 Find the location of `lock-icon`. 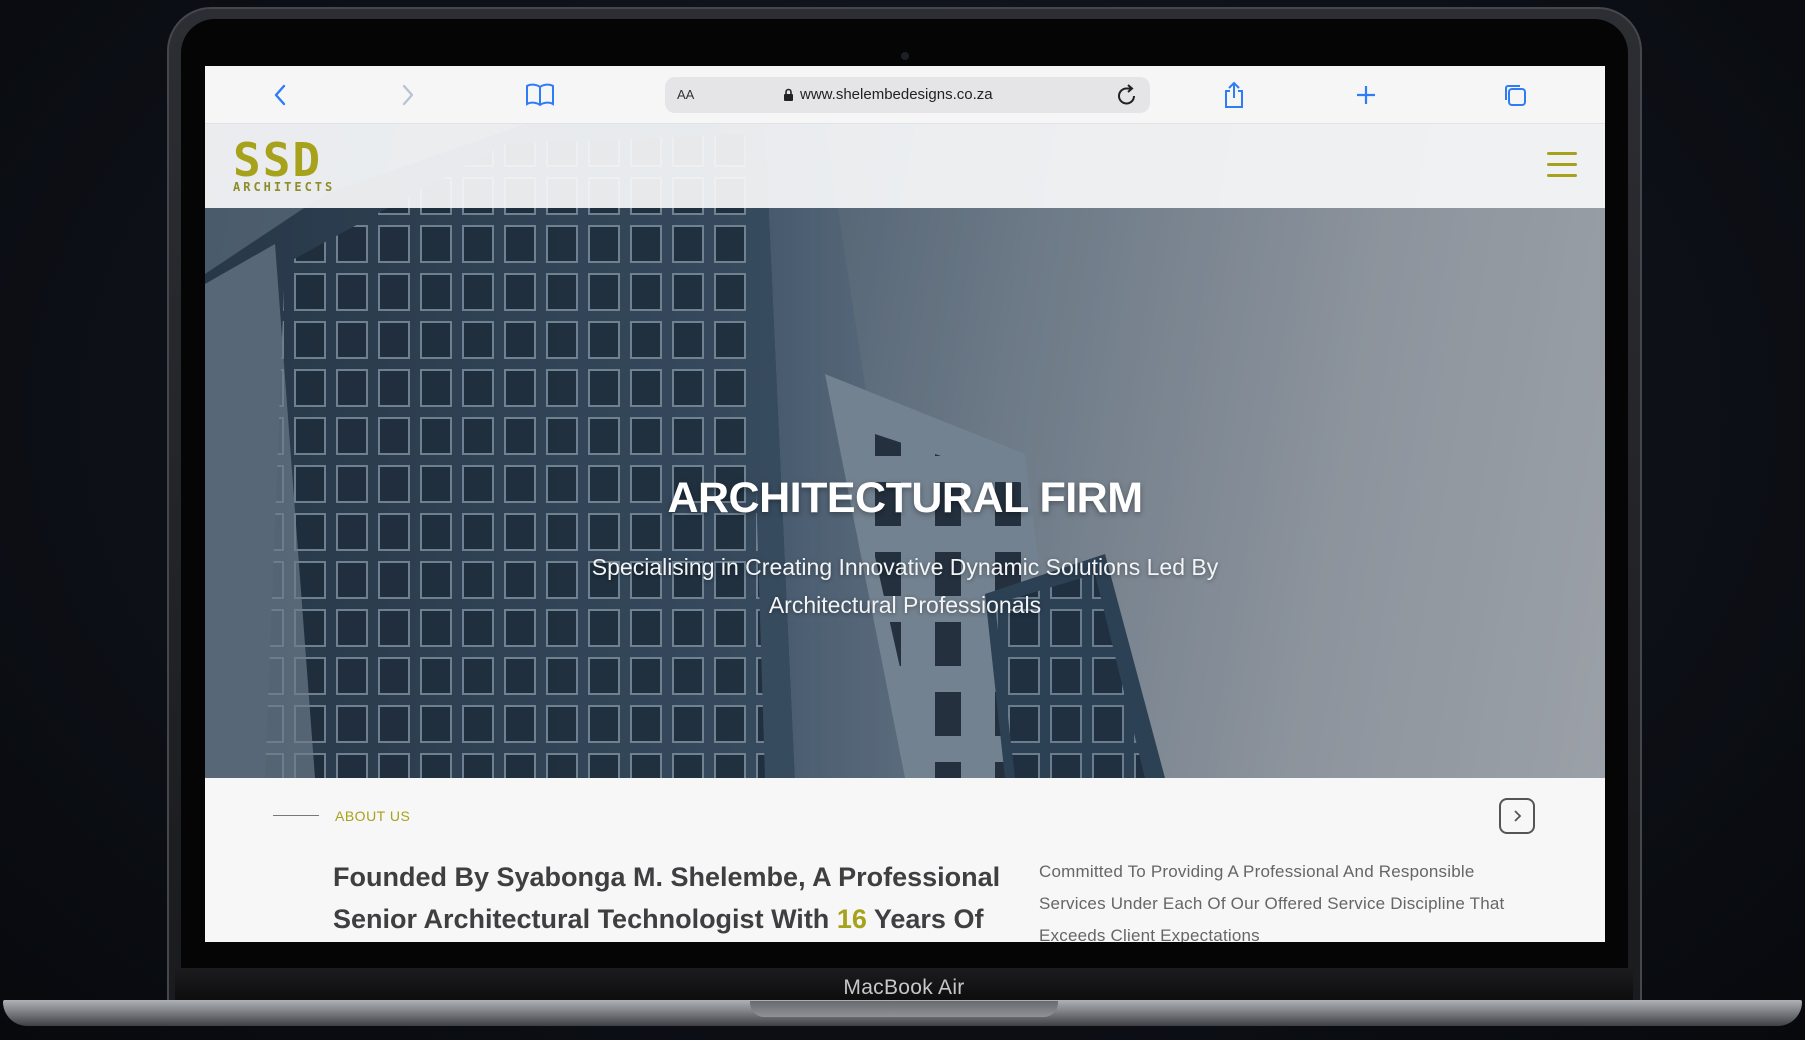

lock-icon is located at coordinates (788, 94).